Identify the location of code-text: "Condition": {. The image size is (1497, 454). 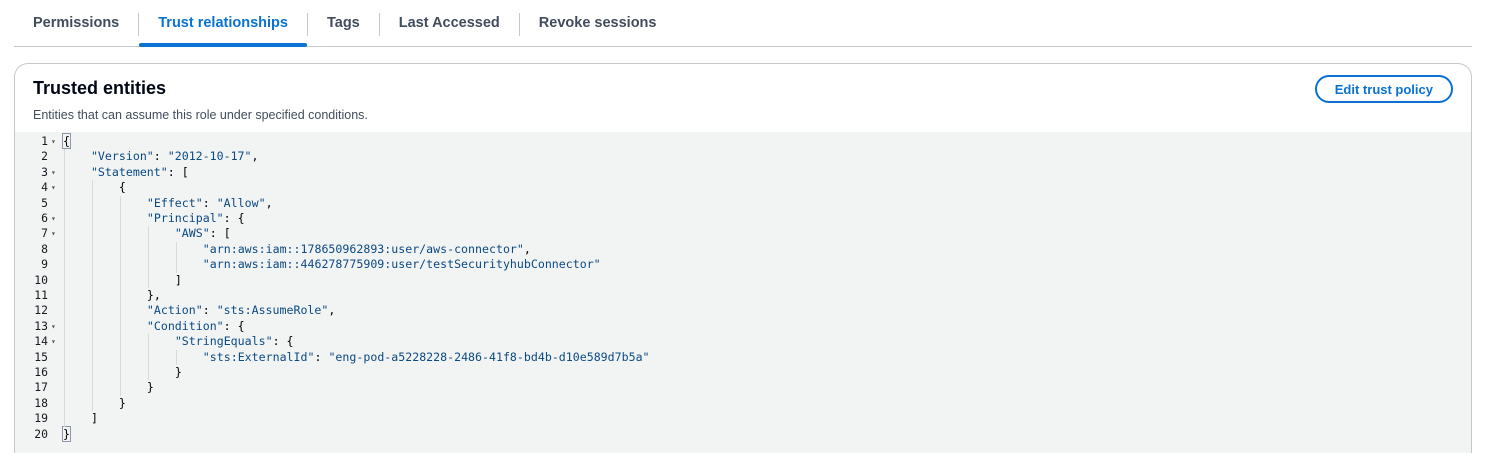
(196, 326).